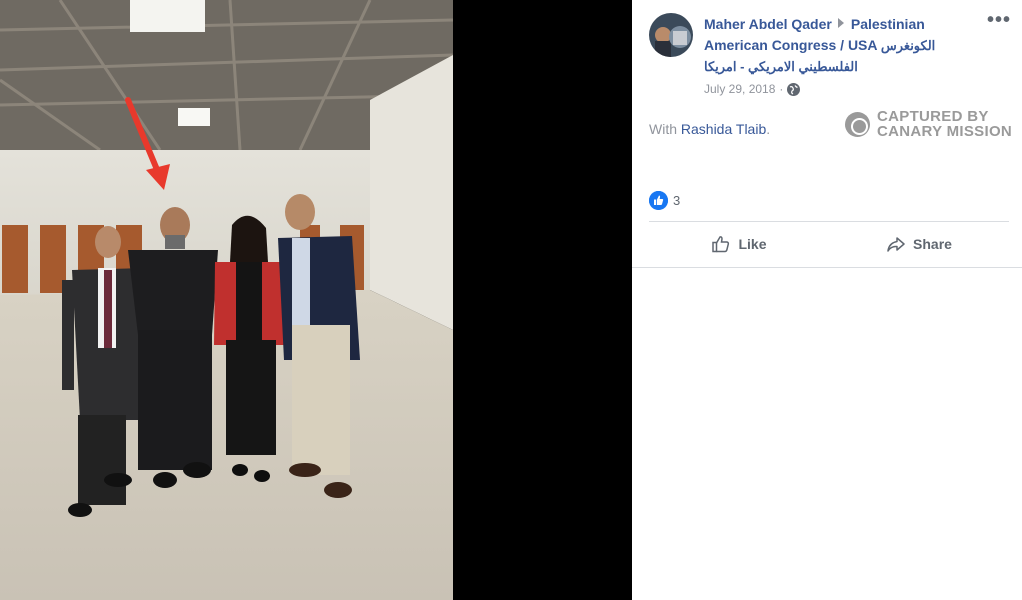 This screenshot has width=1022, height=600. I want to click on post-meta: July 29, 2018 ·, so click(752, 89).